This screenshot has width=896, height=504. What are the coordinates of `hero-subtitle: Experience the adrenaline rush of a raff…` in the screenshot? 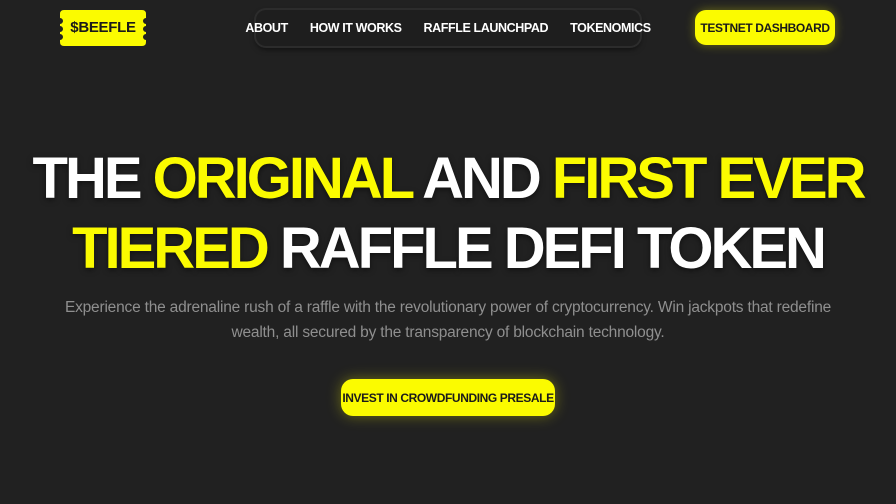 It's located at (448, 320).